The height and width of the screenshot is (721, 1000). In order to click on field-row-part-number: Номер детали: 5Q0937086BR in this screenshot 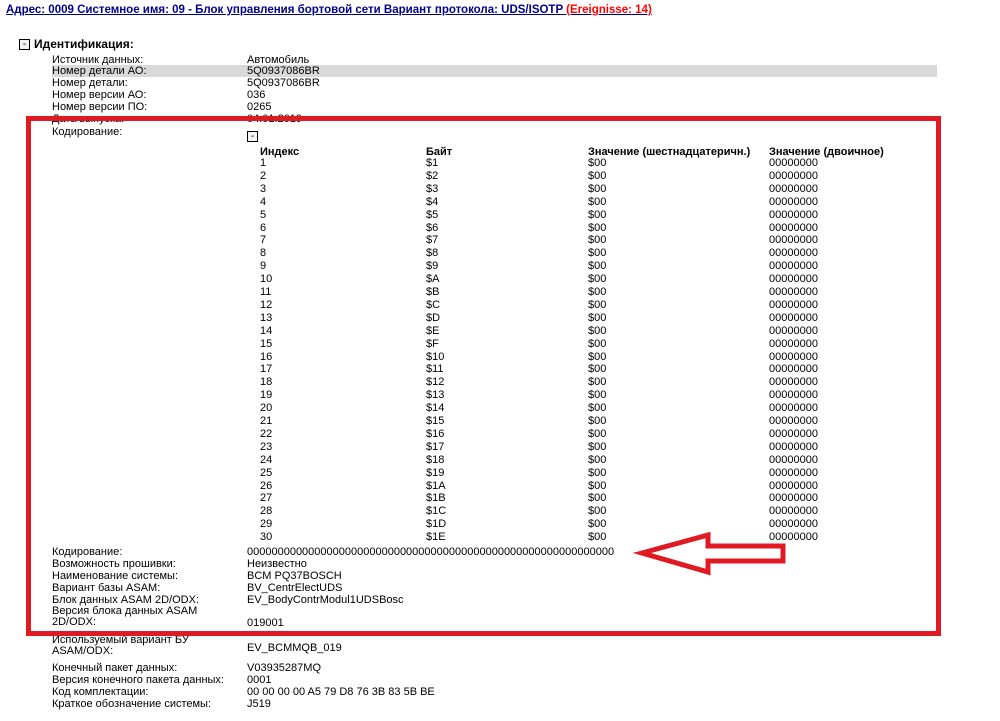, I will do `click(494, 83)`.